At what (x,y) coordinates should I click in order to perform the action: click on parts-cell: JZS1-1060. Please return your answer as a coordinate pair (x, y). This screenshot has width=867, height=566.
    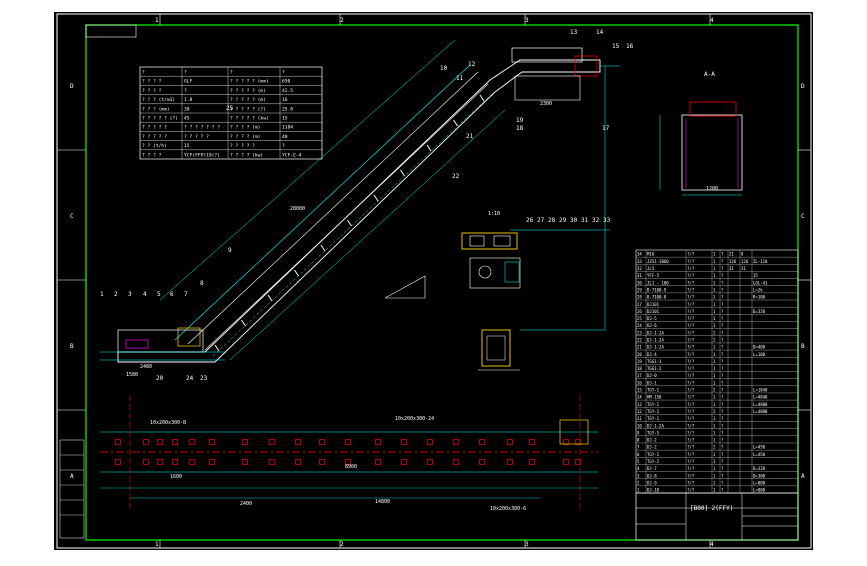
    Looking at the image, I should click on (658, 261).